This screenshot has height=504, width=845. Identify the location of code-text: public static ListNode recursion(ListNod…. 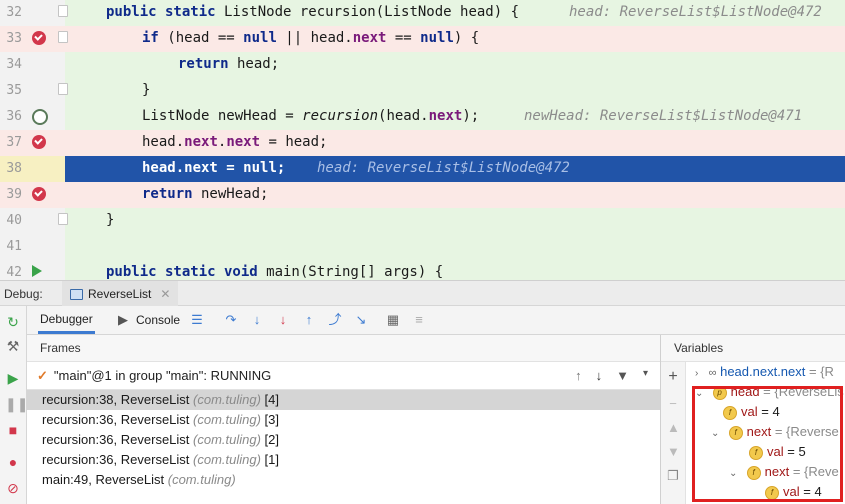
(313, 12).